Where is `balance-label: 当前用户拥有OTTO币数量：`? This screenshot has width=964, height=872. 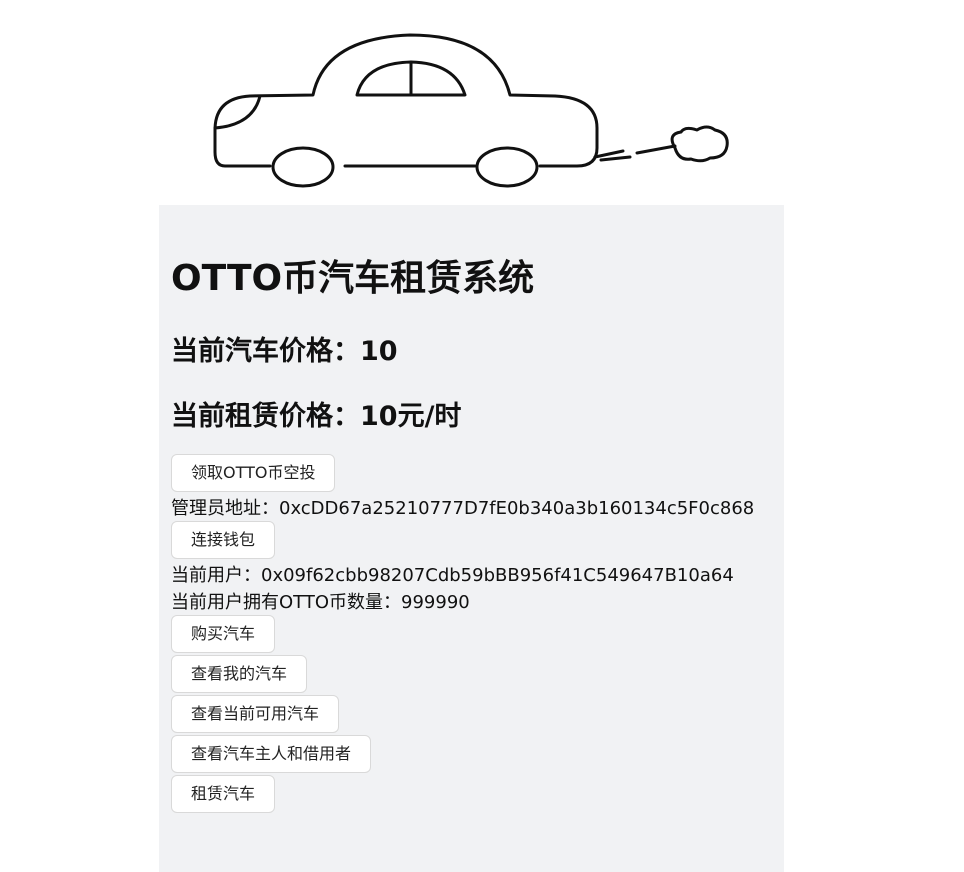 balance-label: 当前用户拥有OTTO币数量： is located at coordinates (286, 602).